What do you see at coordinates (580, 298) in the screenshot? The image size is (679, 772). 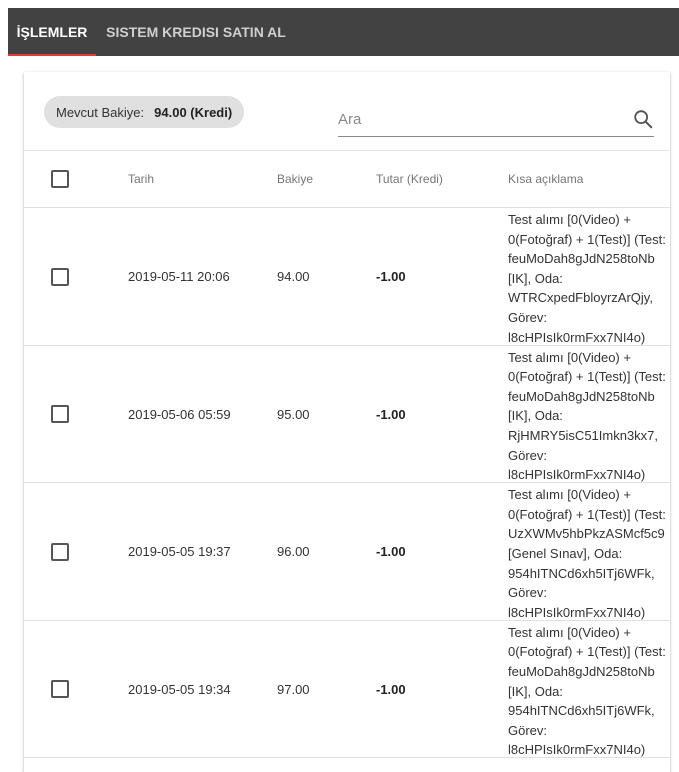 I see `description-line: WTRCxpedFbloyrzArQjy,` at bounding box center [580, 298].